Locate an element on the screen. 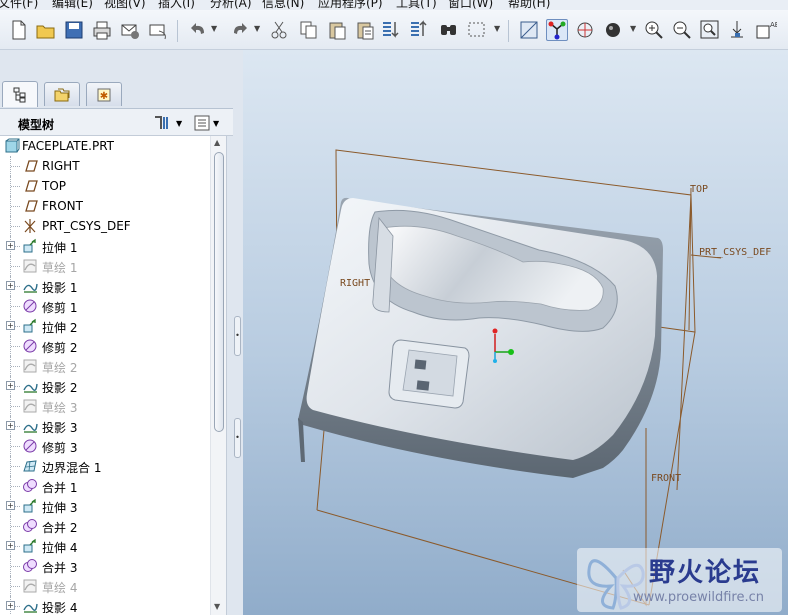 The image size is (788, 615). favorites-tab: ✱ is located at coordinates (104, 94).